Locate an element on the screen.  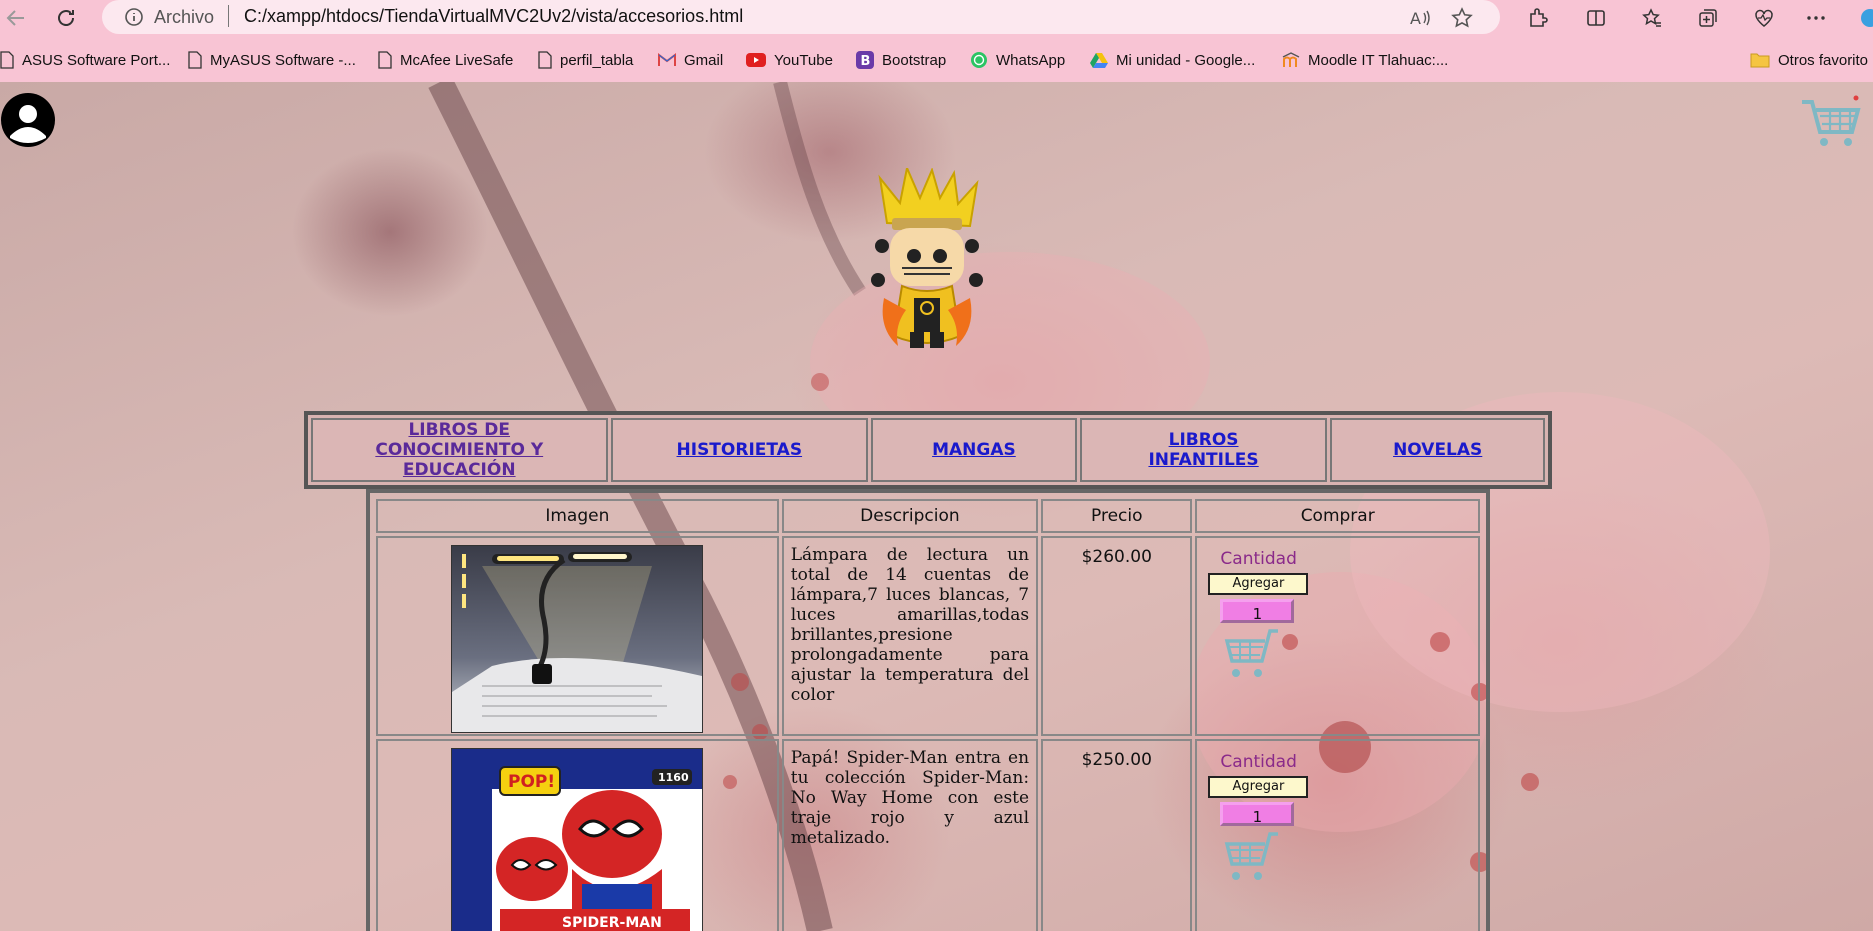
product-price: $250.00 is located at coordinates (1116, 760).